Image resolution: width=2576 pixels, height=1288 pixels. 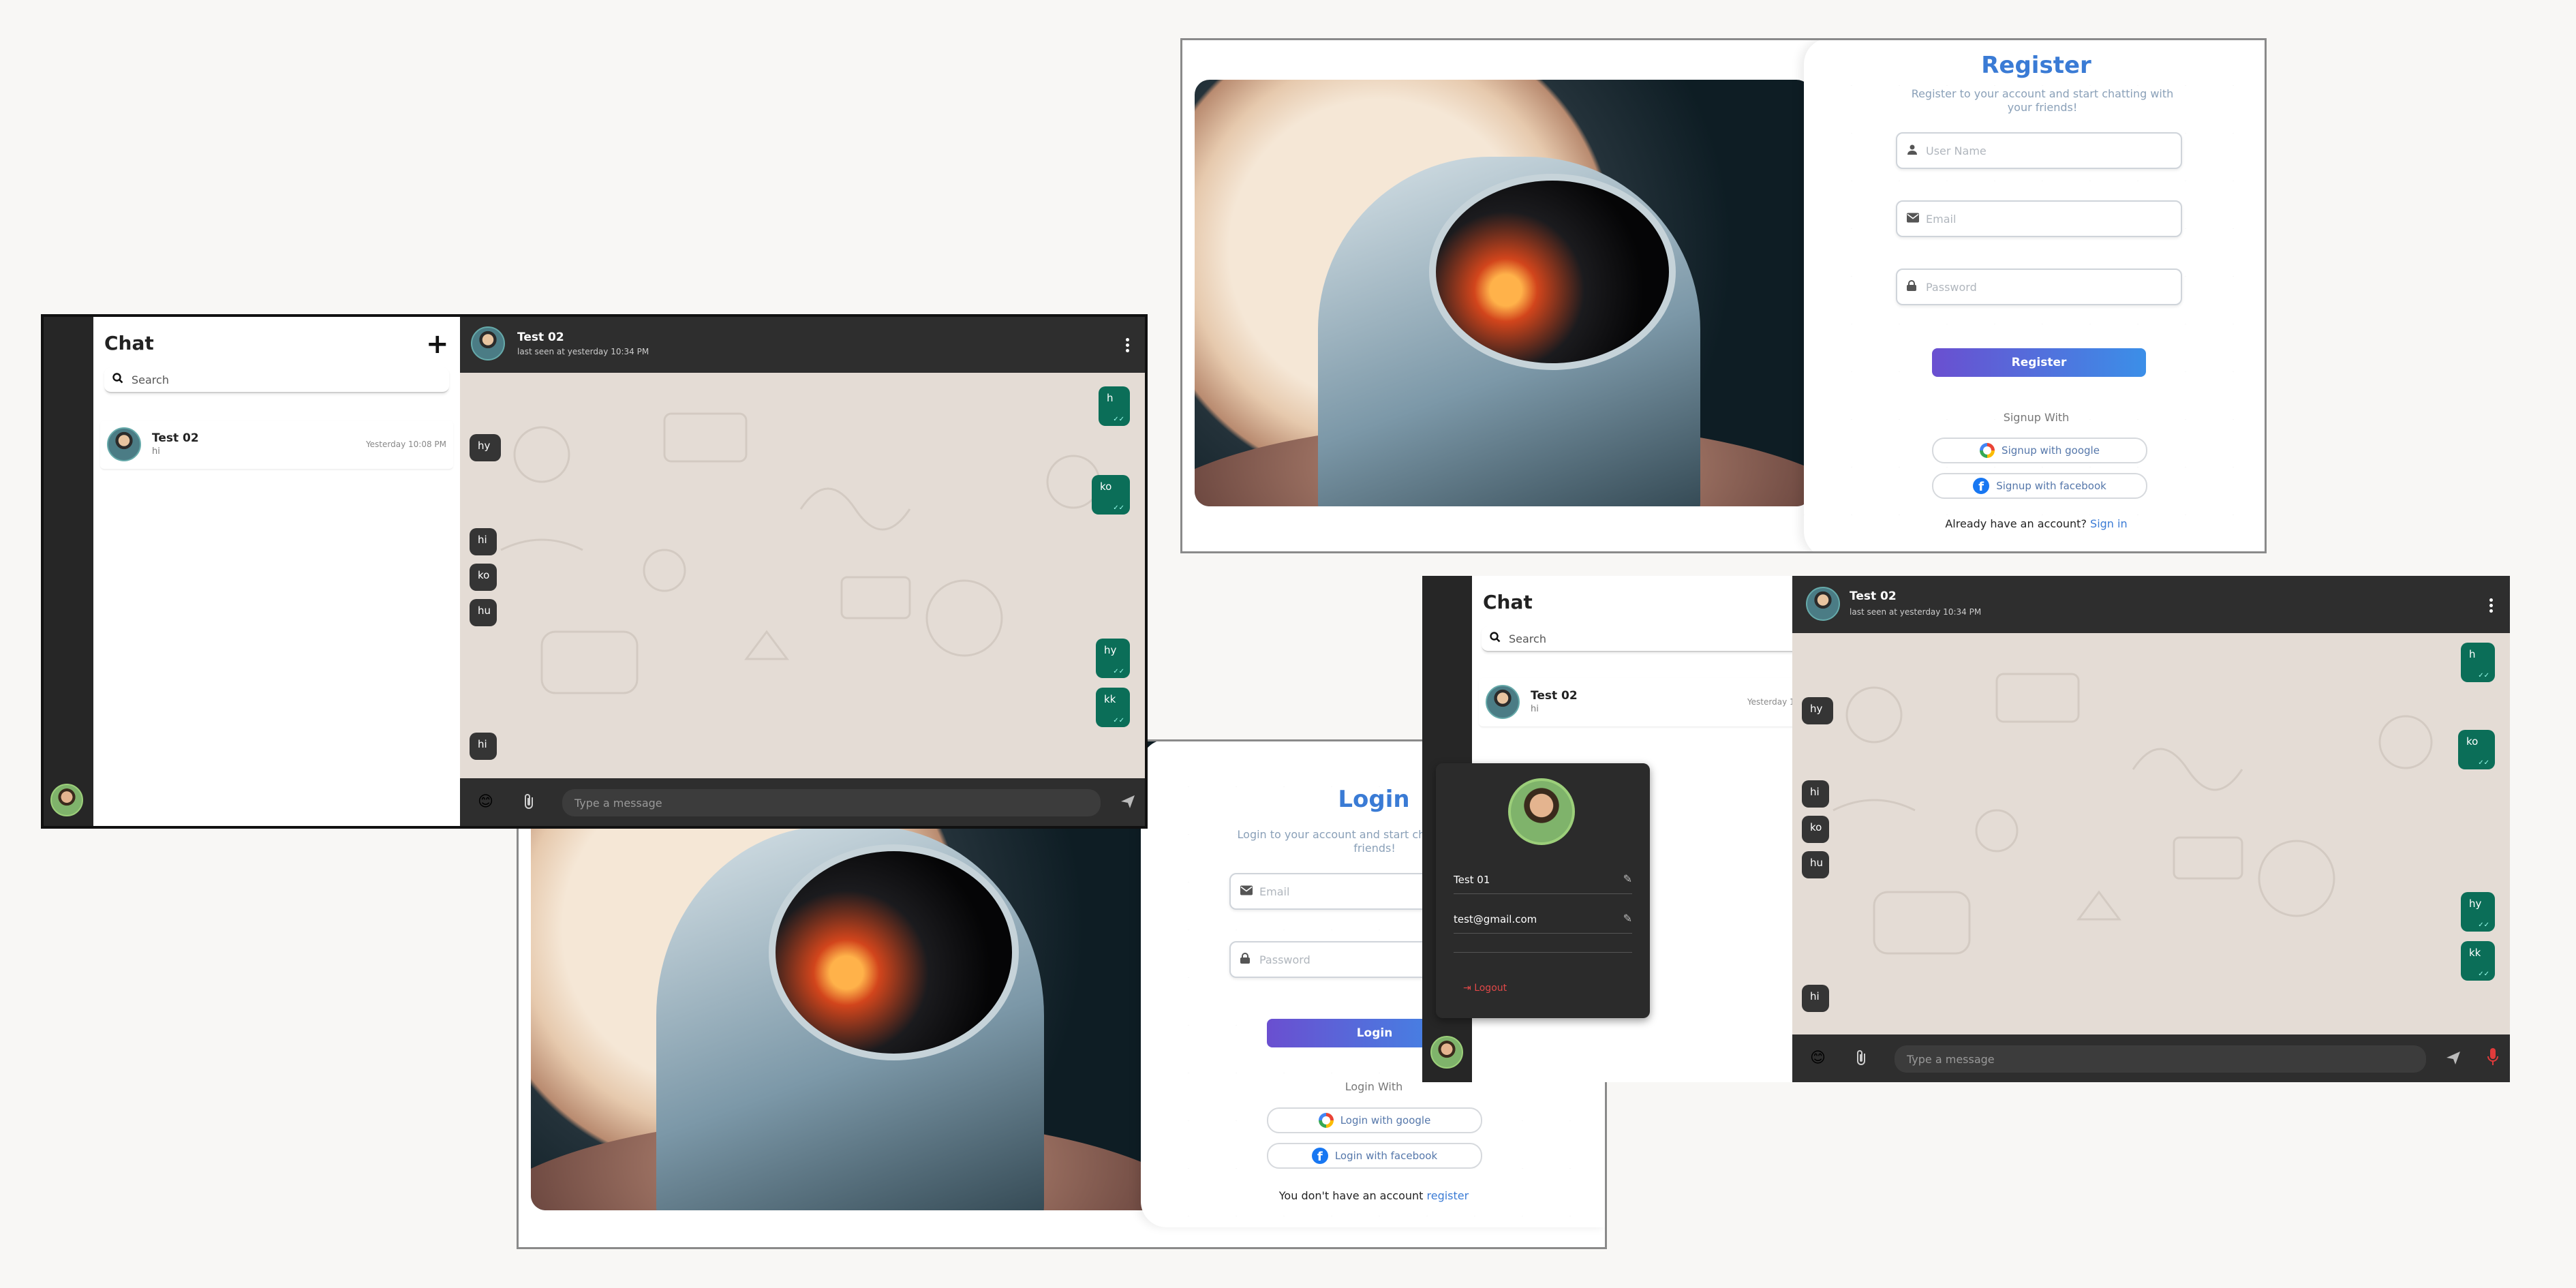 I want to click on header-name: Test 02, so click(x=540, y=337).